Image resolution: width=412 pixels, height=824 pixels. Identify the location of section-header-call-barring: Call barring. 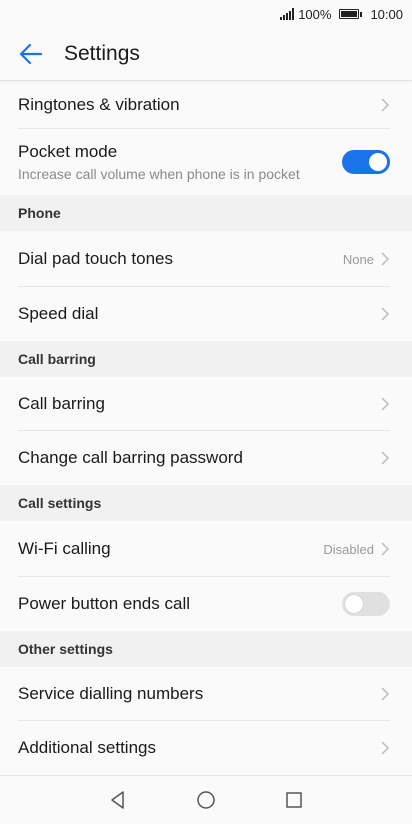
(206, 359).